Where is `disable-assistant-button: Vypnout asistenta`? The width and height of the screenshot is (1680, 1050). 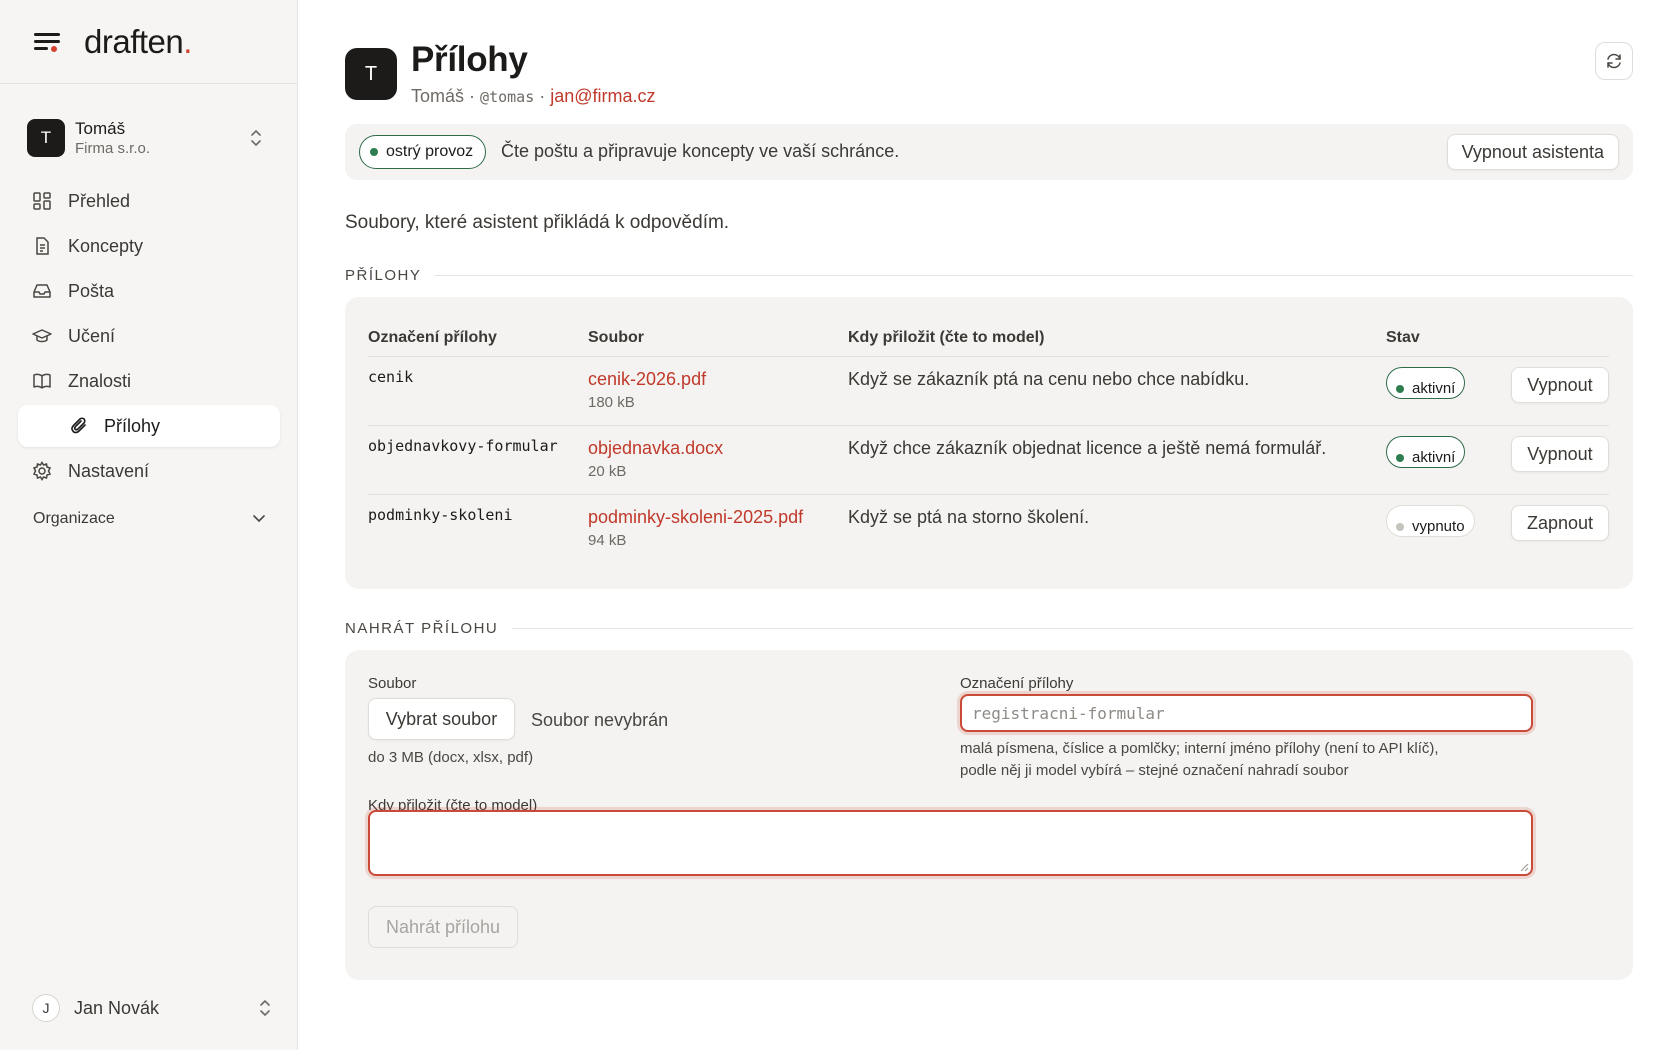 disable-assistant-button: Vypnout asistenta is located at coordinates (1532, 152).